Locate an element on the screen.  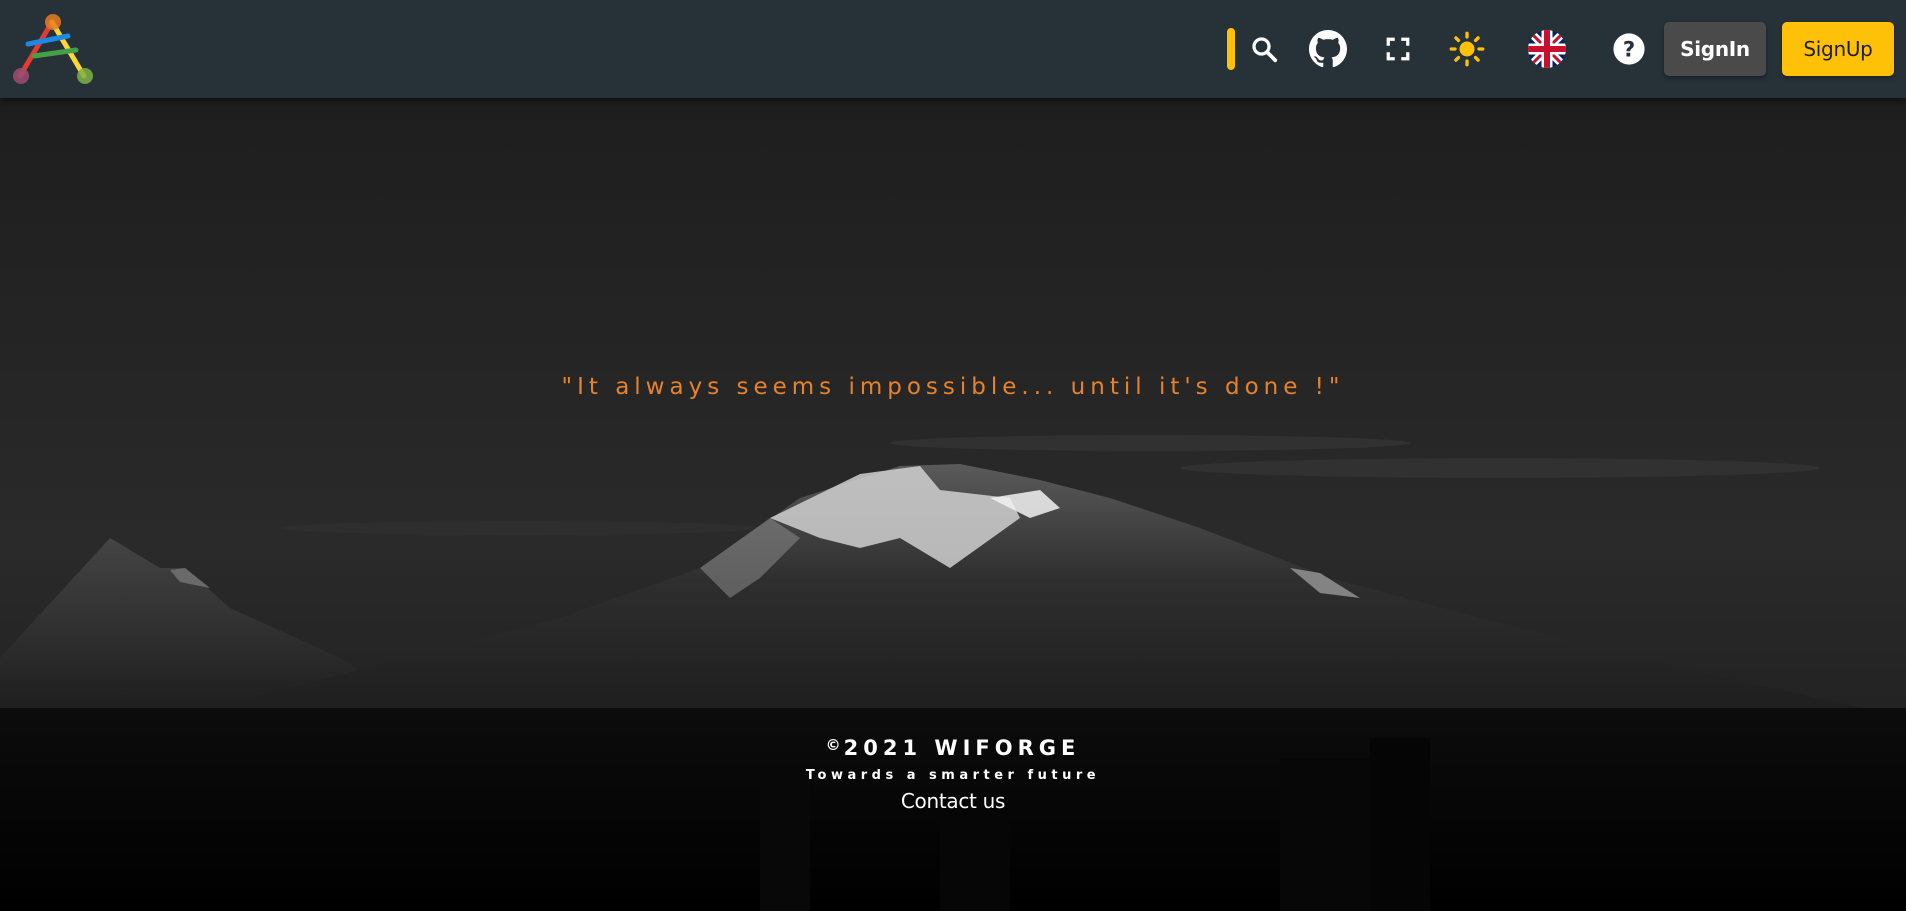
theme-toggle is located at coordinates (1467, 49).